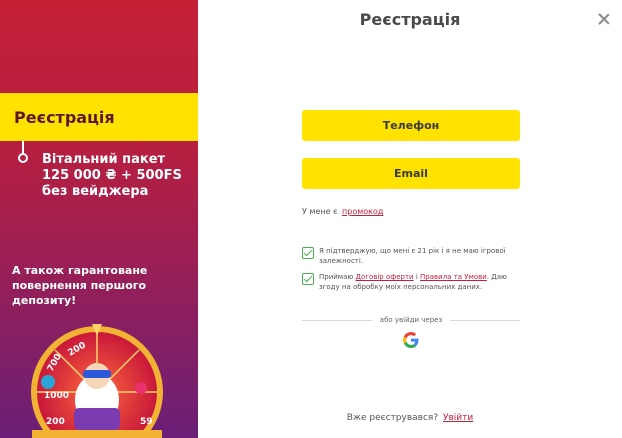 The image size is (622, 438). What do you see at coordinates (308, 279) in the screenshot?
I see `terms-consent-checkbox` at bounding box center [308, 279].